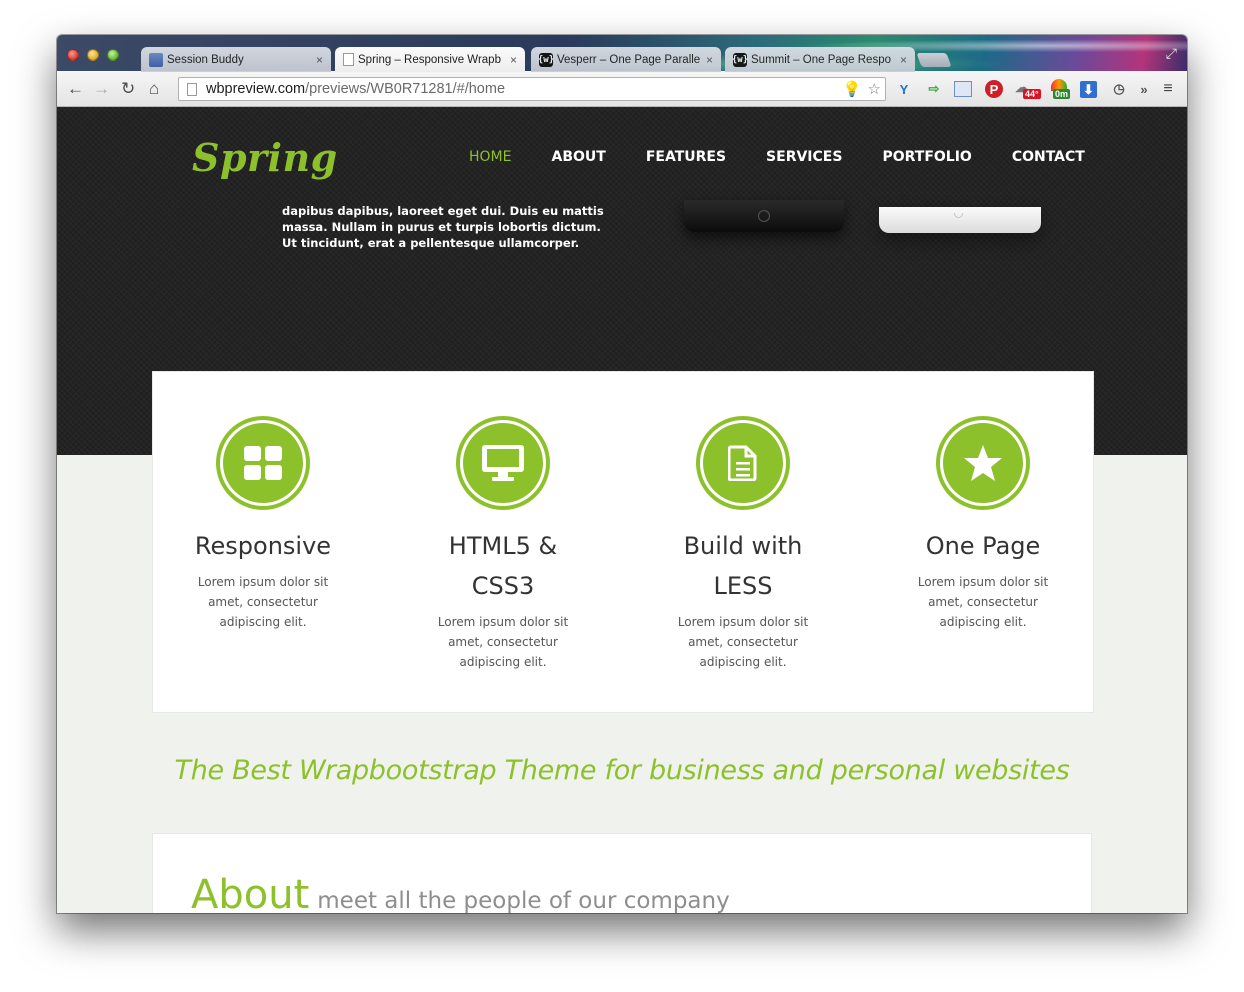 This screenshot has height=992, width=1244. Describe the element at coordinates (113, 55) in the screenshot. I see `zoom-window-button` at that location.